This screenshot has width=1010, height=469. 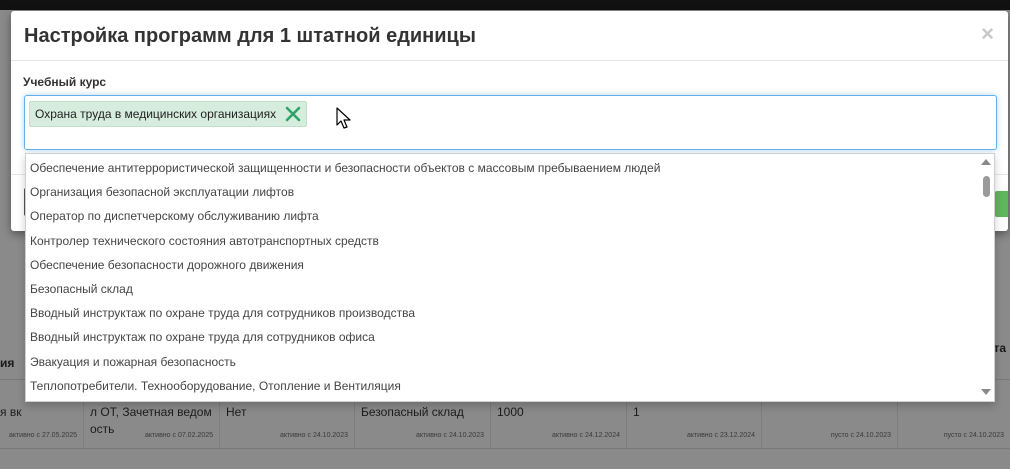 I want to click on selected-course-chip: Охрана труда в медицинских организациях, so click(x=168, y=114).